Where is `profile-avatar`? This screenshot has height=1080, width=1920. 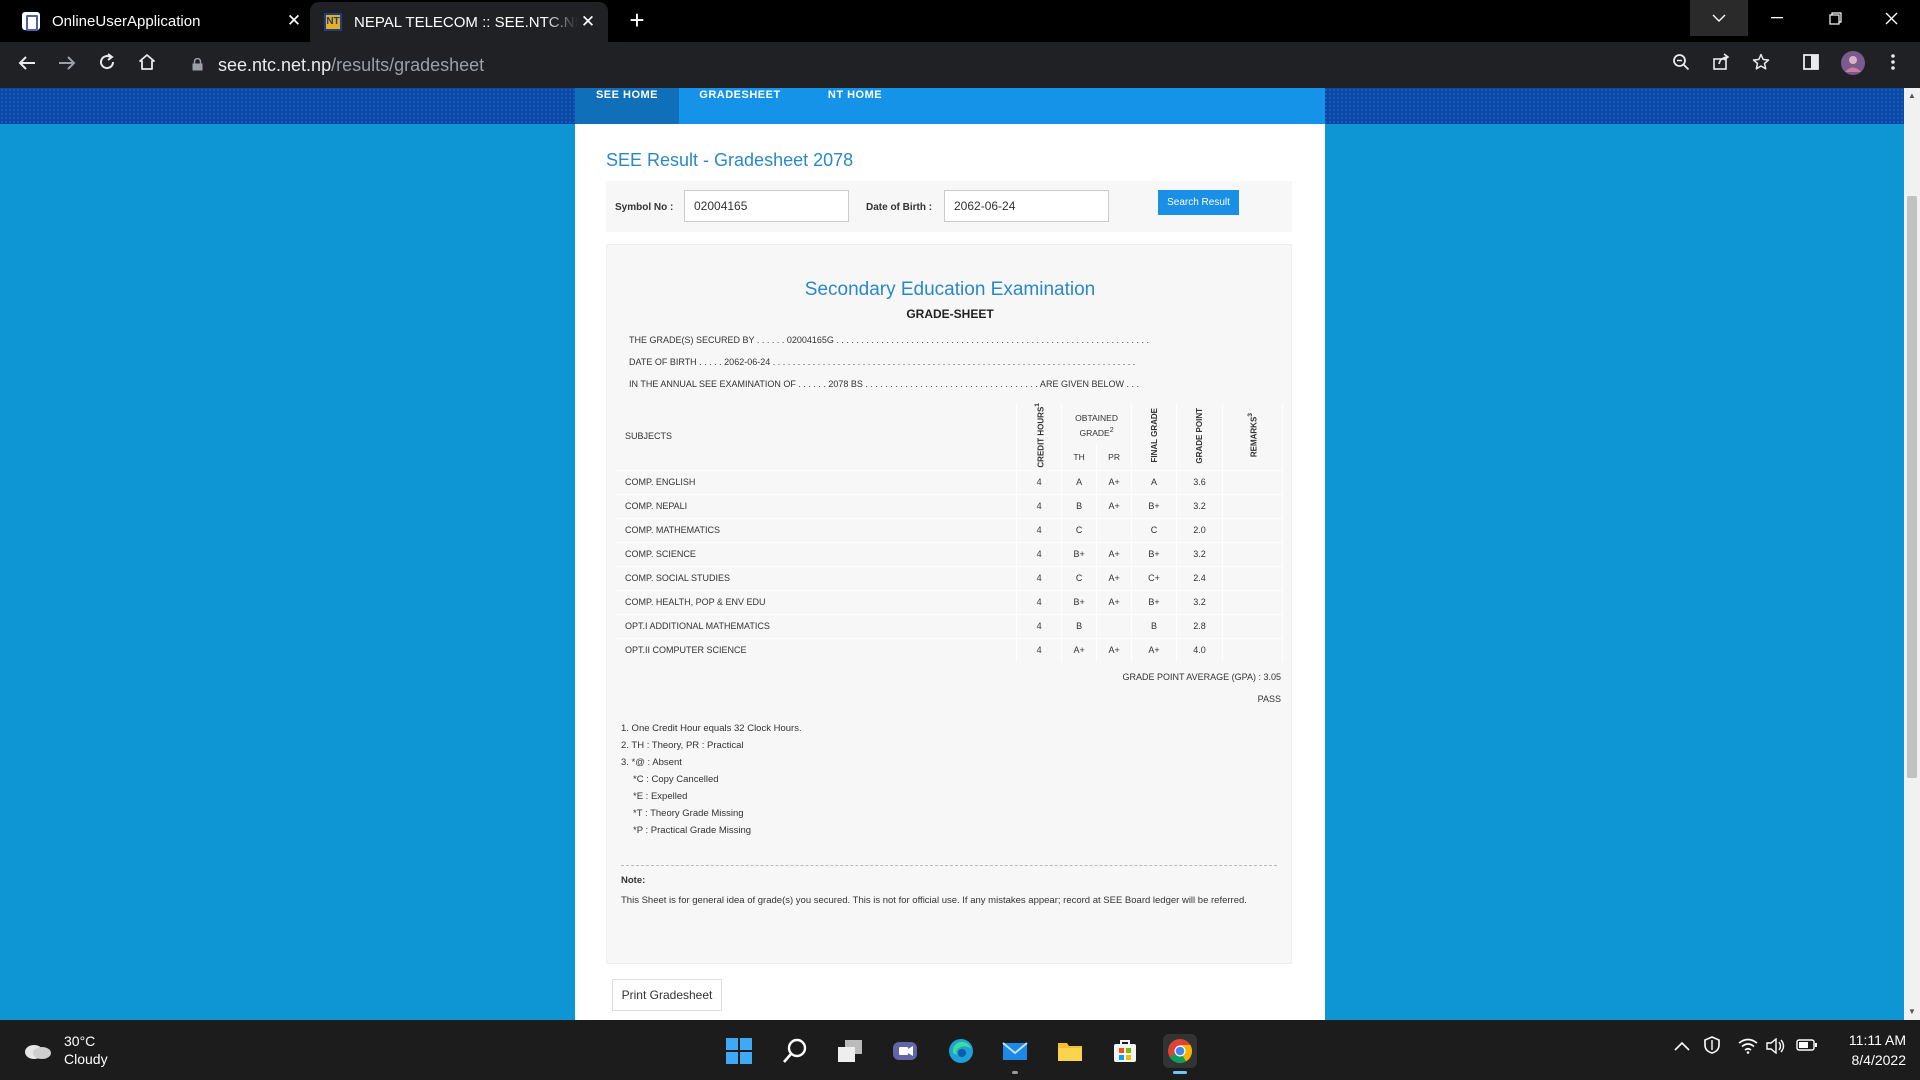
profile-avatar is located at coordinates (1853, 65).